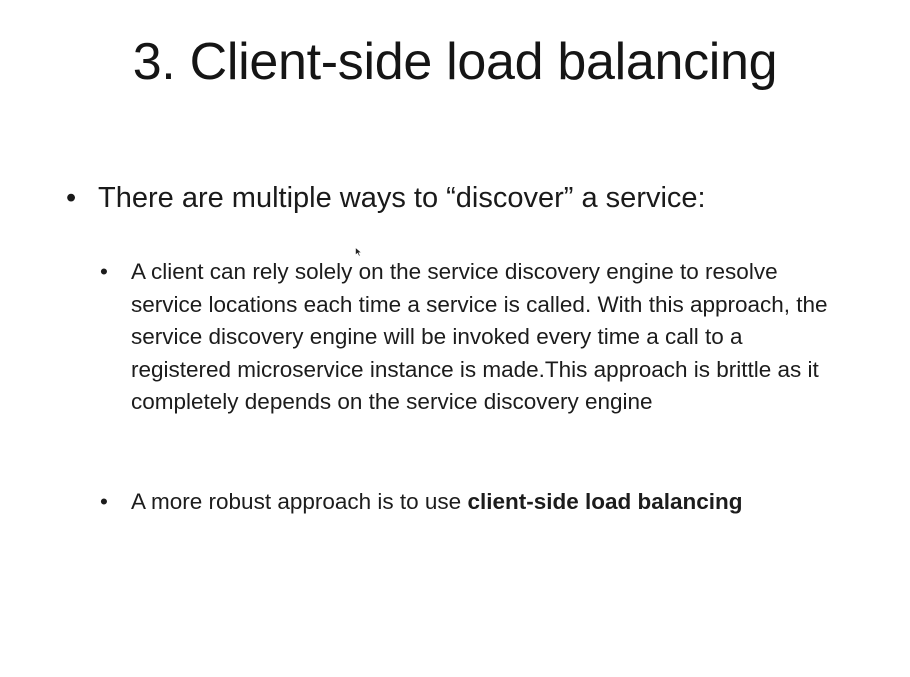 Image resolution: width=910 pixels, height=677 pixels. Describe the element at coordinates (359, 252) in the screenshot. I see `mouse-cursor-icon` at that location.